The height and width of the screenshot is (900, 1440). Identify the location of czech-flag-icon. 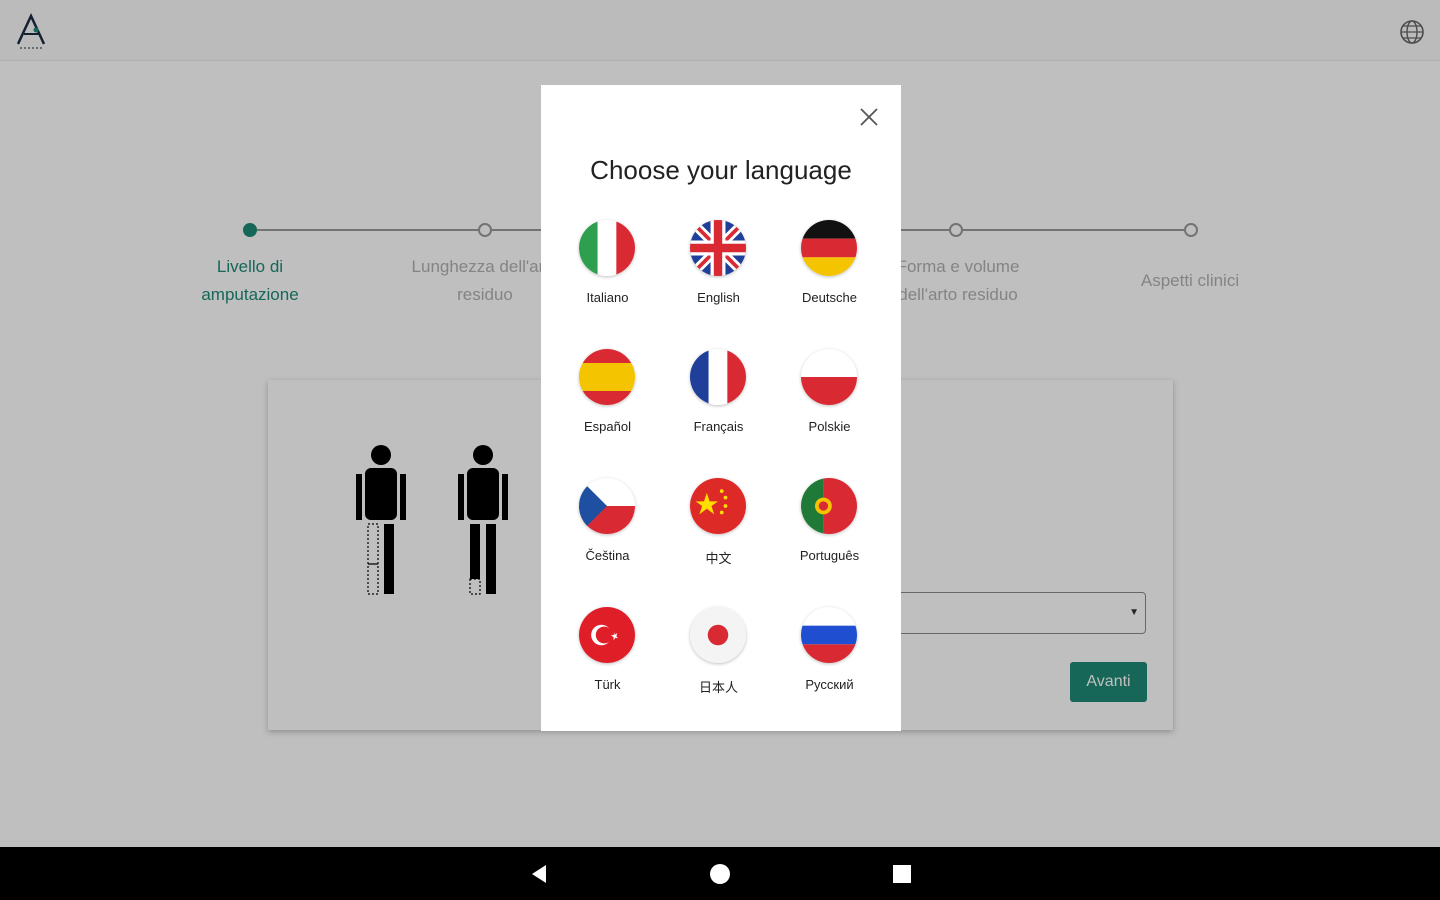
(607, 506).